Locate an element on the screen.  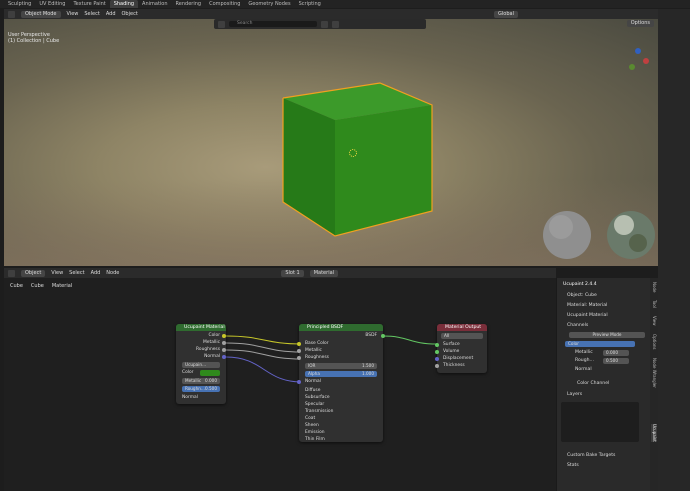
sidebar-tab-options: Options is located at coordinates (654, 341).